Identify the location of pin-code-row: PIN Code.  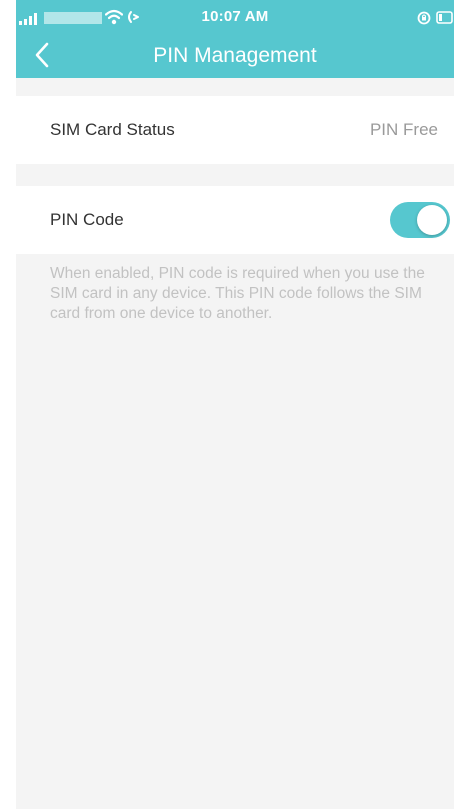
(235, 220).